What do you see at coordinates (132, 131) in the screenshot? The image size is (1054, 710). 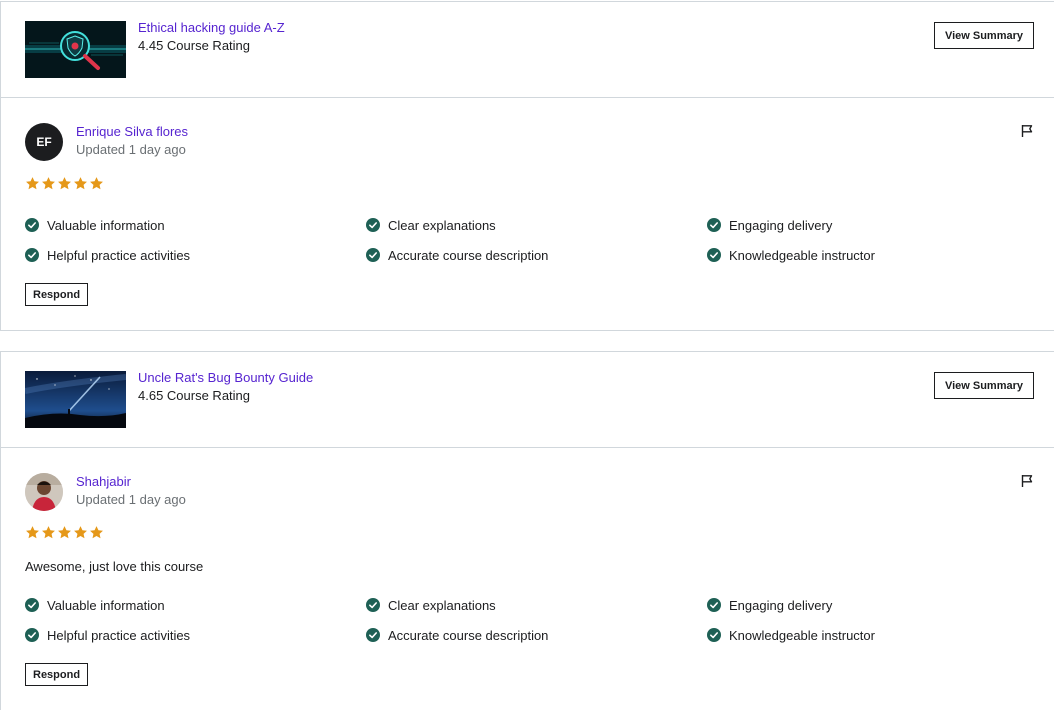 I see `reviewer-name: Enrique Silva flores` at bounding box center [132, 131].